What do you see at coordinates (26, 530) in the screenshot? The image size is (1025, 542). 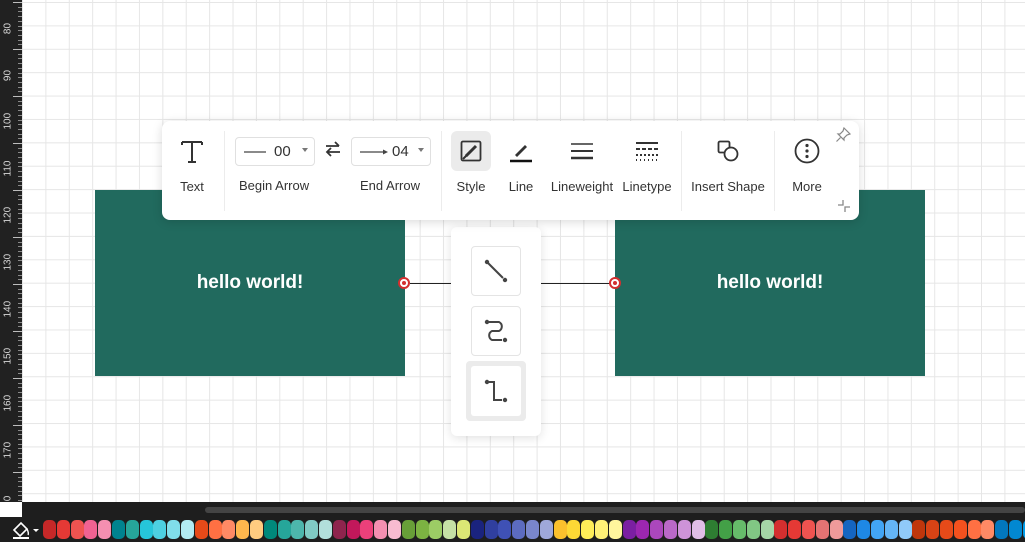 I see `fill-color-button` at bounding box center [26, 530].